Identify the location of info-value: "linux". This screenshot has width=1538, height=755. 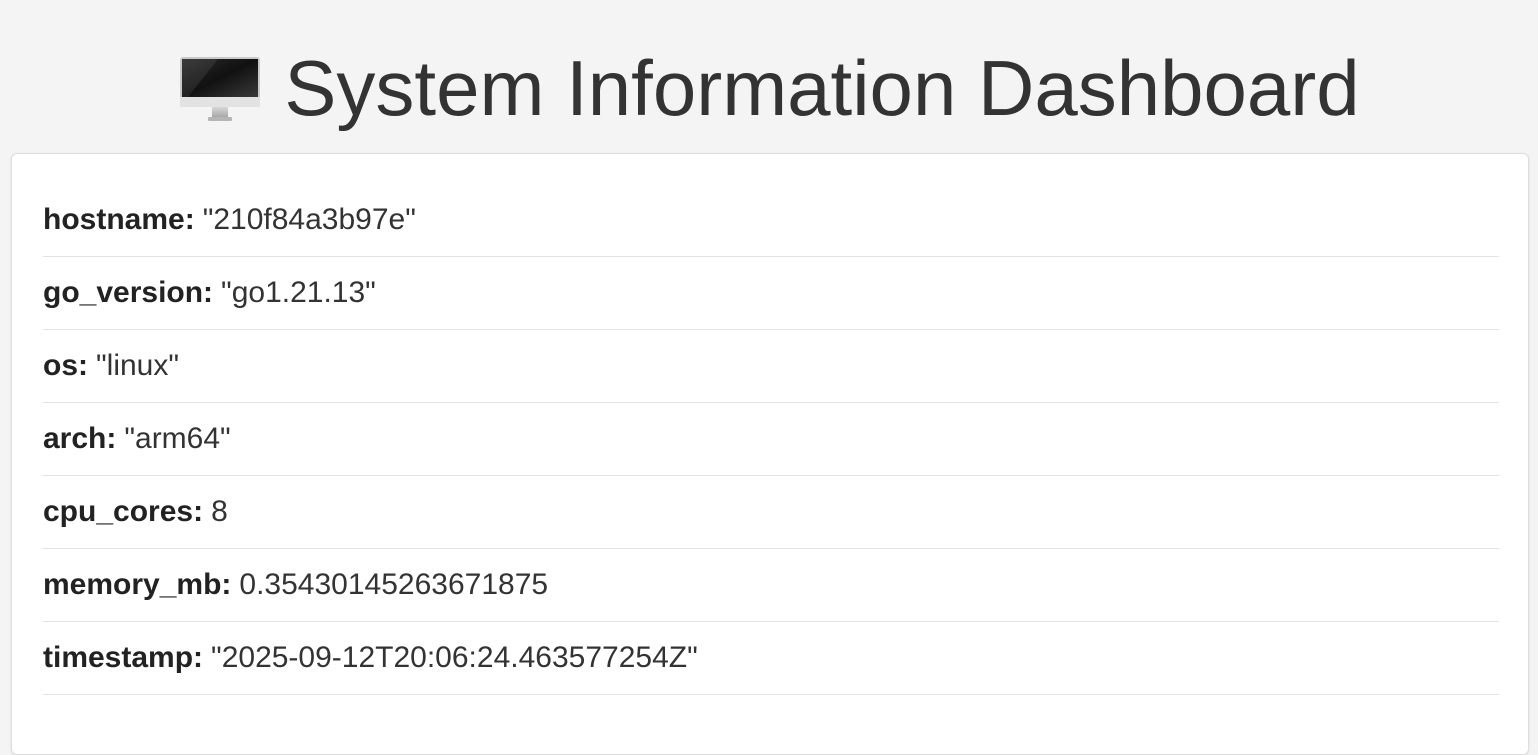
(137, 365).